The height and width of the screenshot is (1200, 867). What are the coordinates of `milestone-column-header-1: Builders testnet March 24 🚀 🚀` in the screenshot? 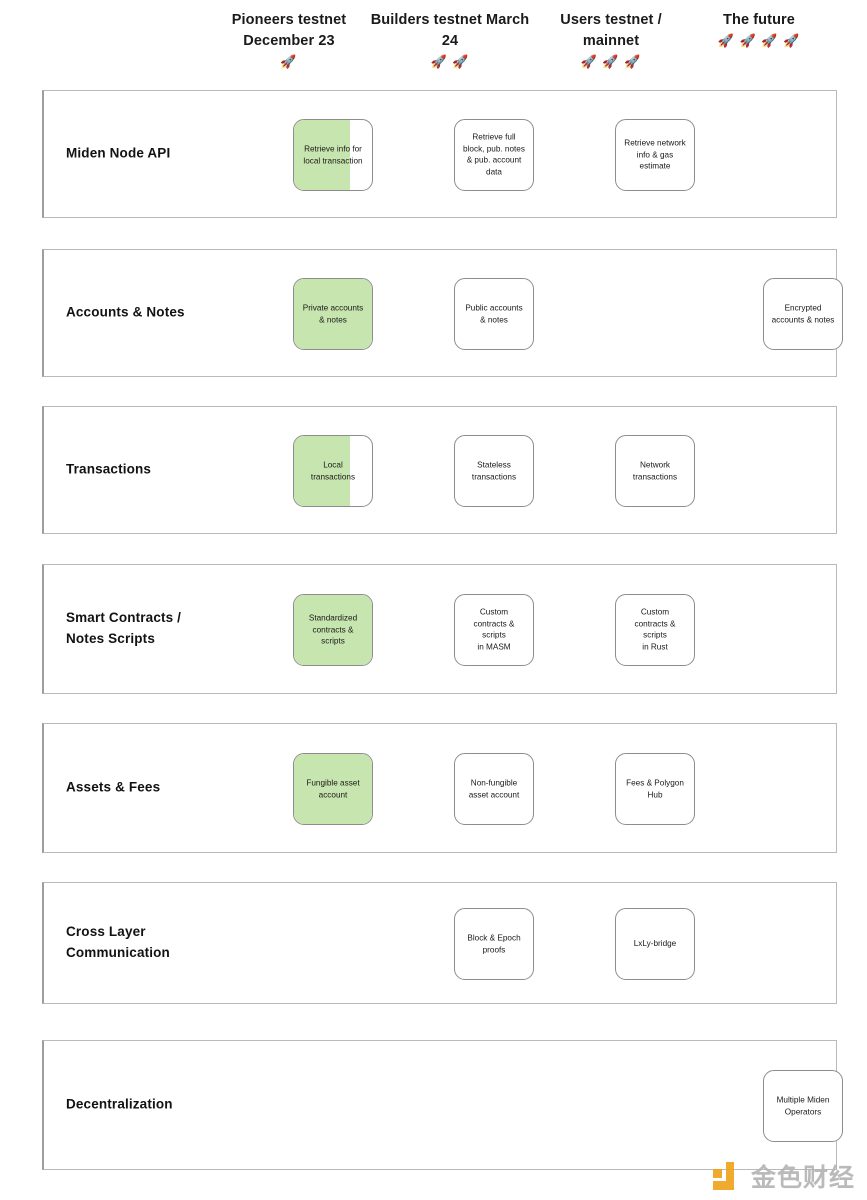 It's located at (450, 39).